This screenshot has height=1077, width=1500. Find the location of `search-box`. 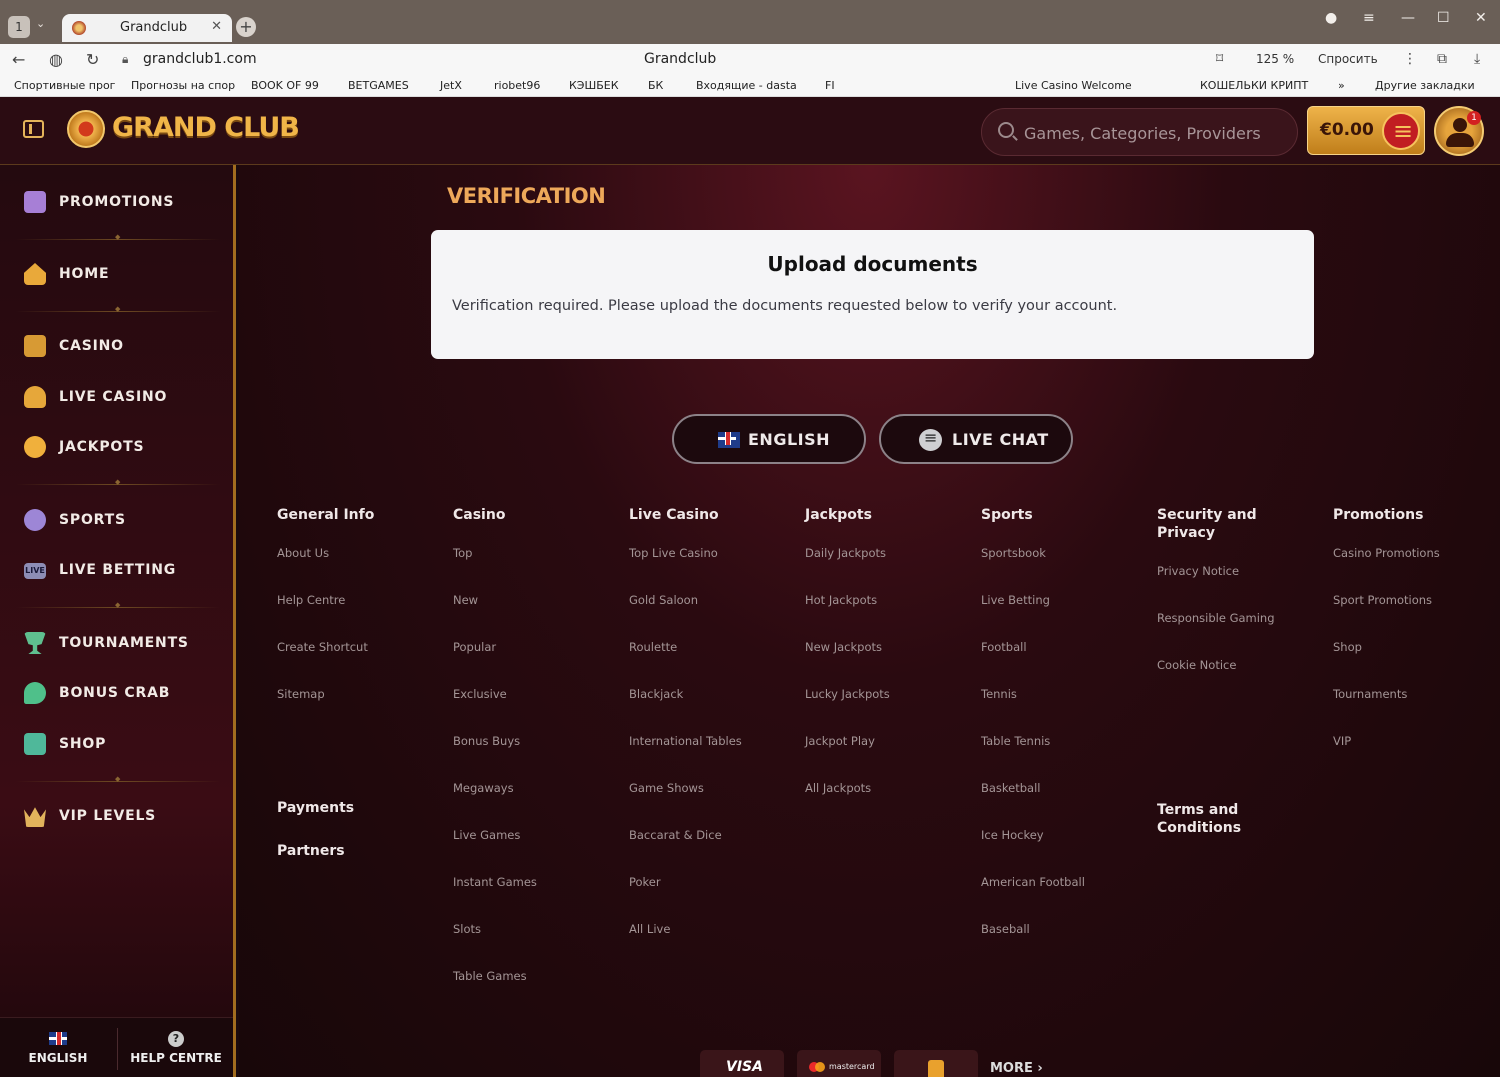

search-box is located at coordinates (1139, 132).